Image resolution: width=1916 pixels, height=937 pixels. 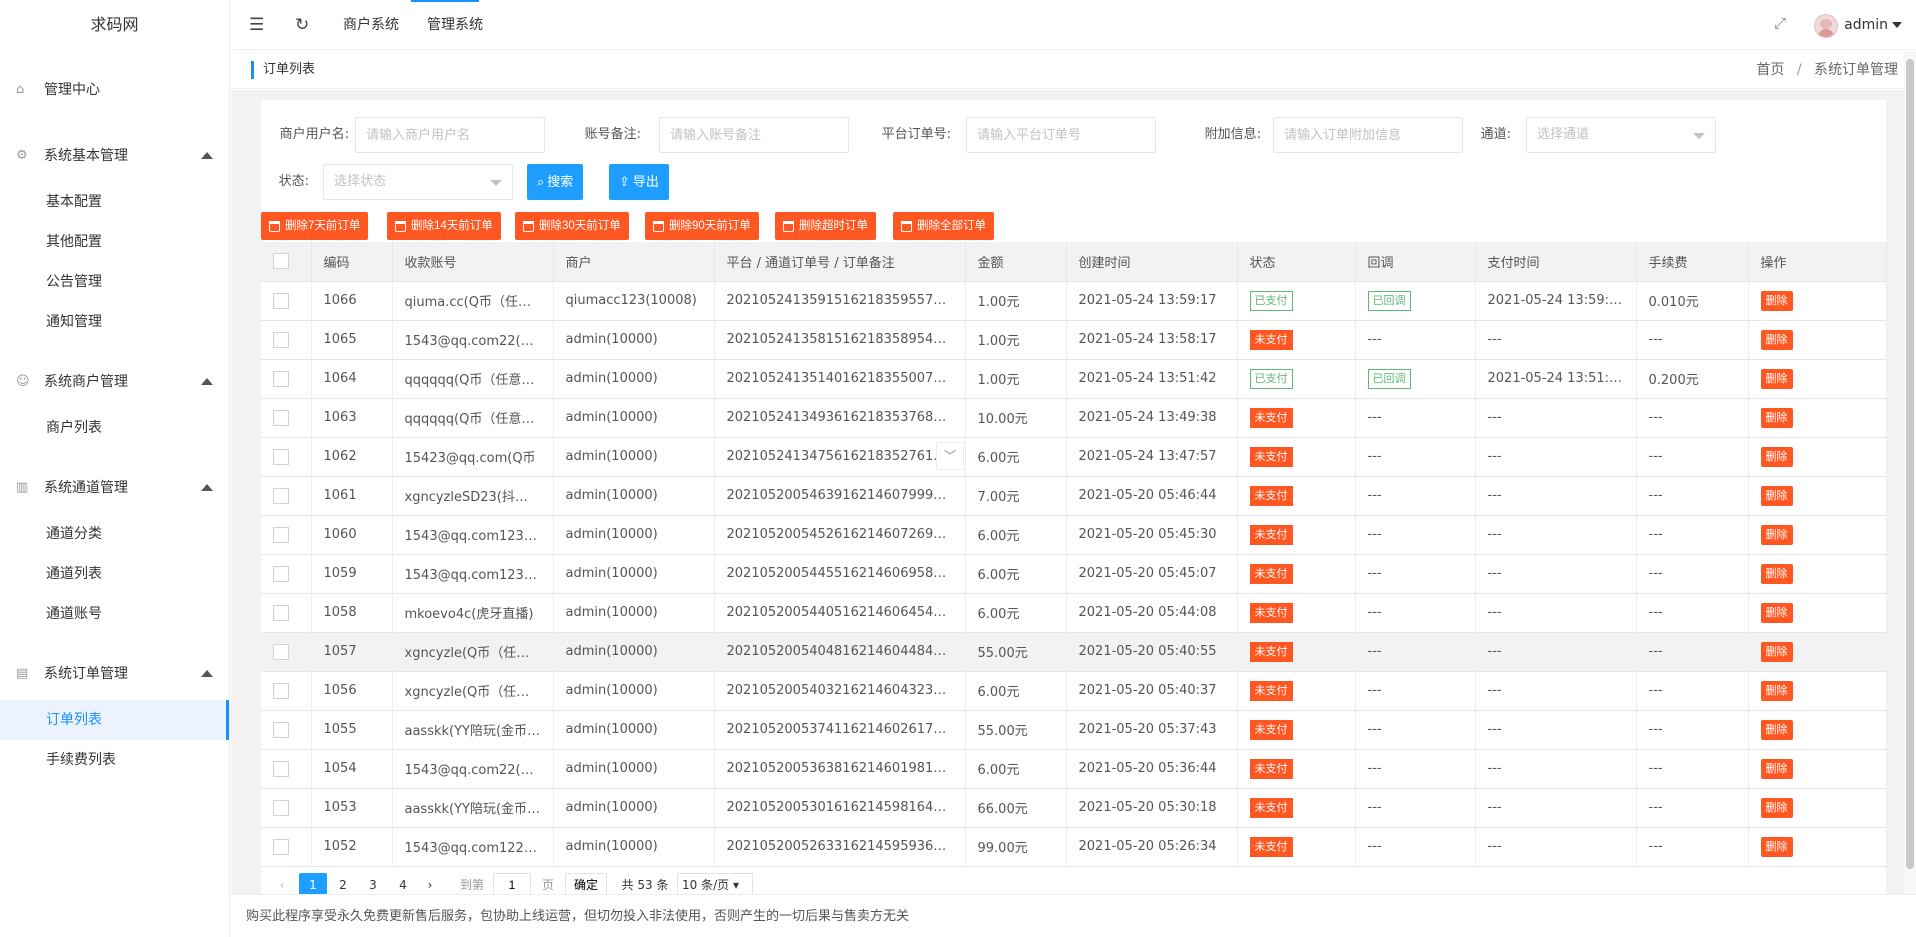 What do you see at coordinates (352, 769) in the screenshot?
I see `cell-id: 1054` at bounding box center [352, 769].